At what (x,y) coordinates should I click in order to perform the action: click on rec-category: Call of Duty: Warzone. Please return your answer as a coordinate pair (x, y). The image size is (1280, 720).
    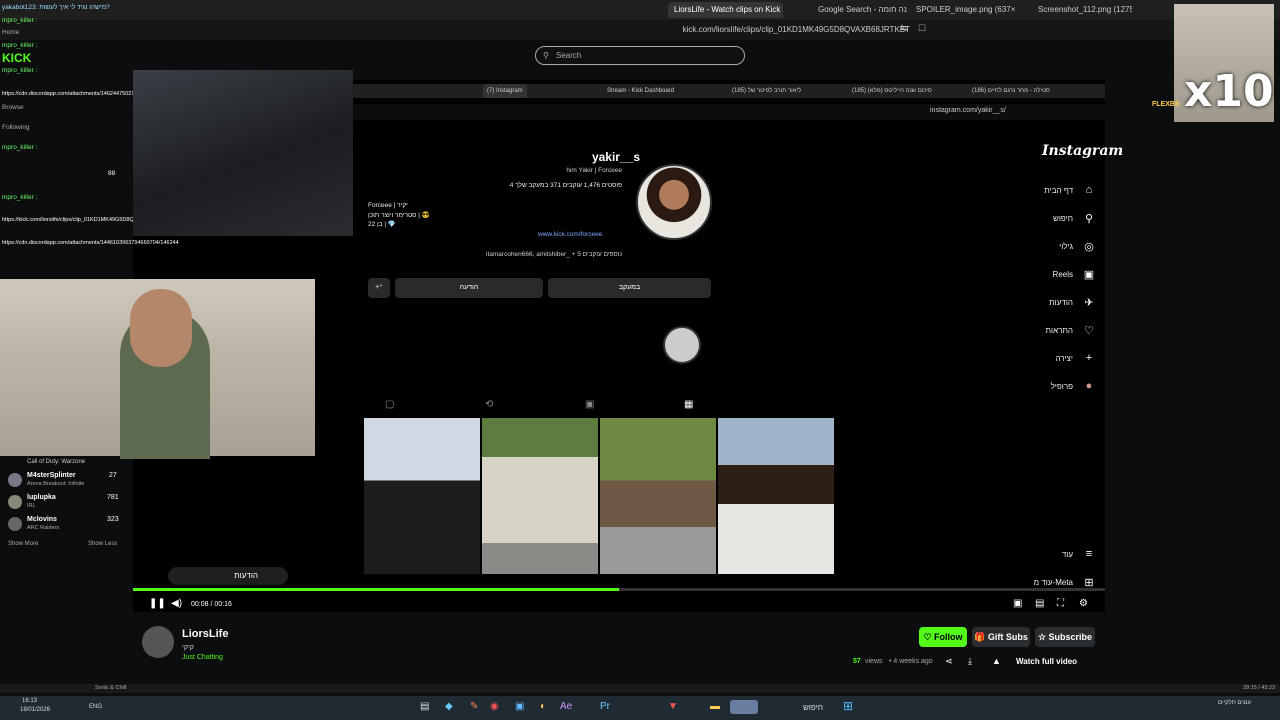
    Looking at the image, I should click on (56, 462).